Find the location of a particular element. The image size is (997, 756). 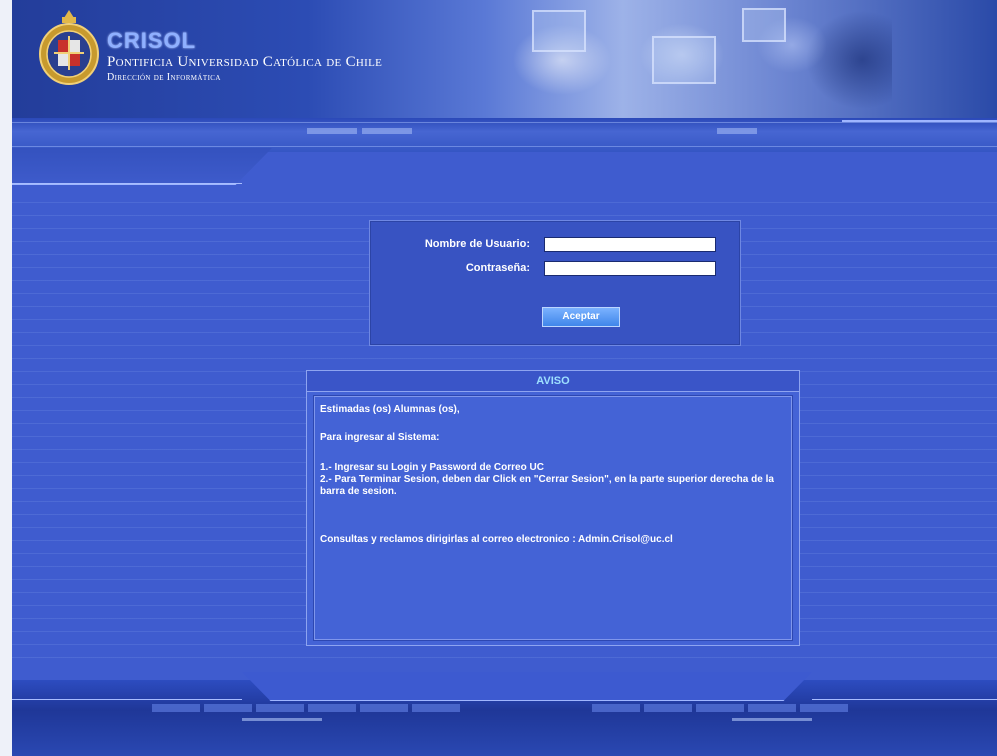

footer-notch is located at coordinates (527, 686).